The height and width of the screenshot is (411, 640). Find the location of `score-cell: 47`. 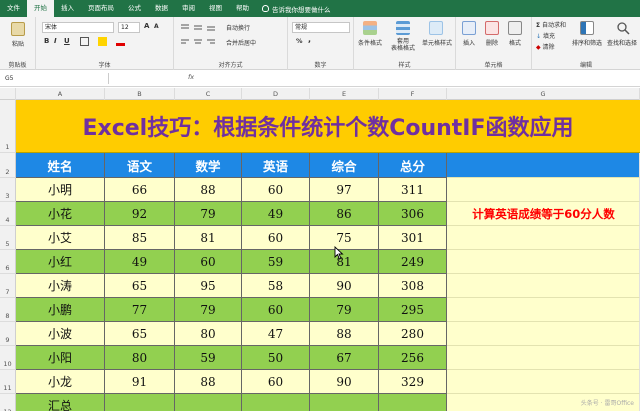

score-cell: 47 is located at coordinates (276, 334).